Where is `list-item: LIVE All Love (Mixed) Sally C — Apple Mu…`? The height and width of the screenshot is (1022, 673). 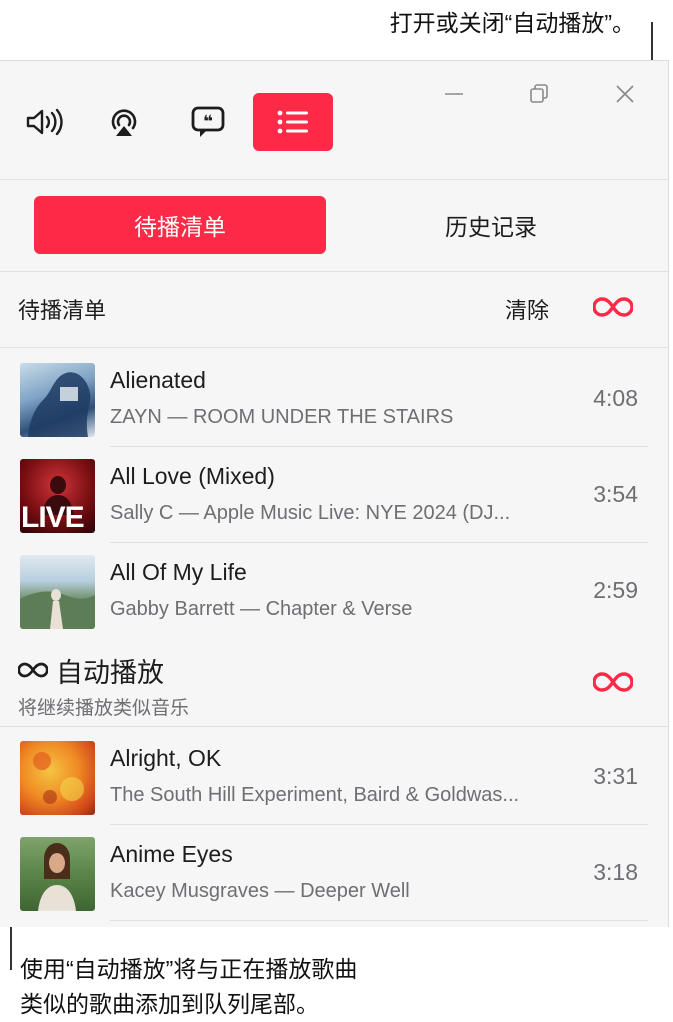
list-item: LIVE All Love (Mixed) Sally C — Apple Mu… is located at coordinates (334, 495).